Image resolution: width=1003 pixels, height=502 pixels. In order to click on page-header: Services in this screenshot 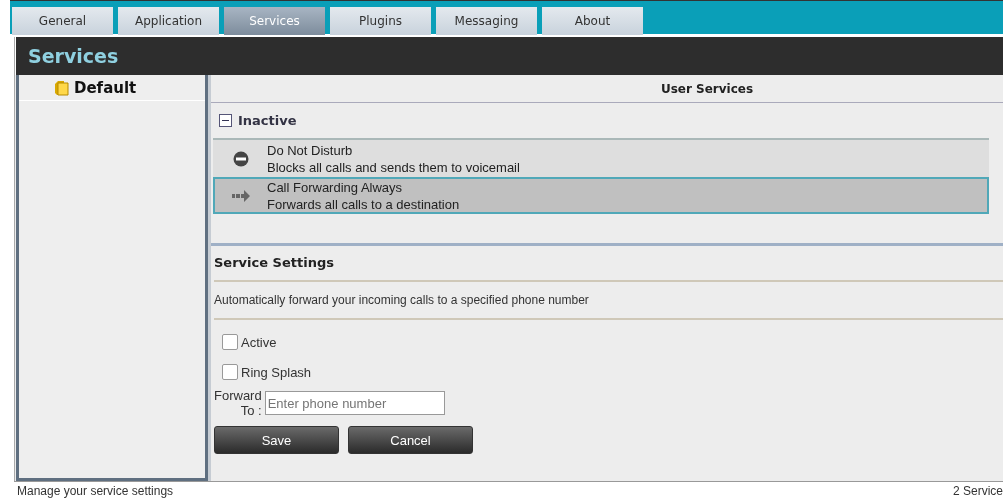, I will do `click(509, 56)`.